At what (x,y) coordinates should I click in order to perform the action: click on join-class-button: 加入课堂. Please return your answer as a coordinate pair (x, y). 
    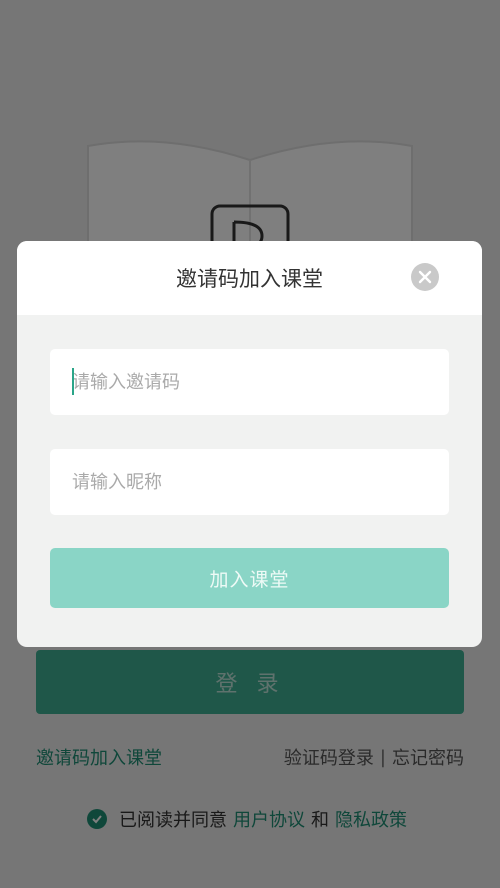
    Looking at the image, I should click on (249, 578).